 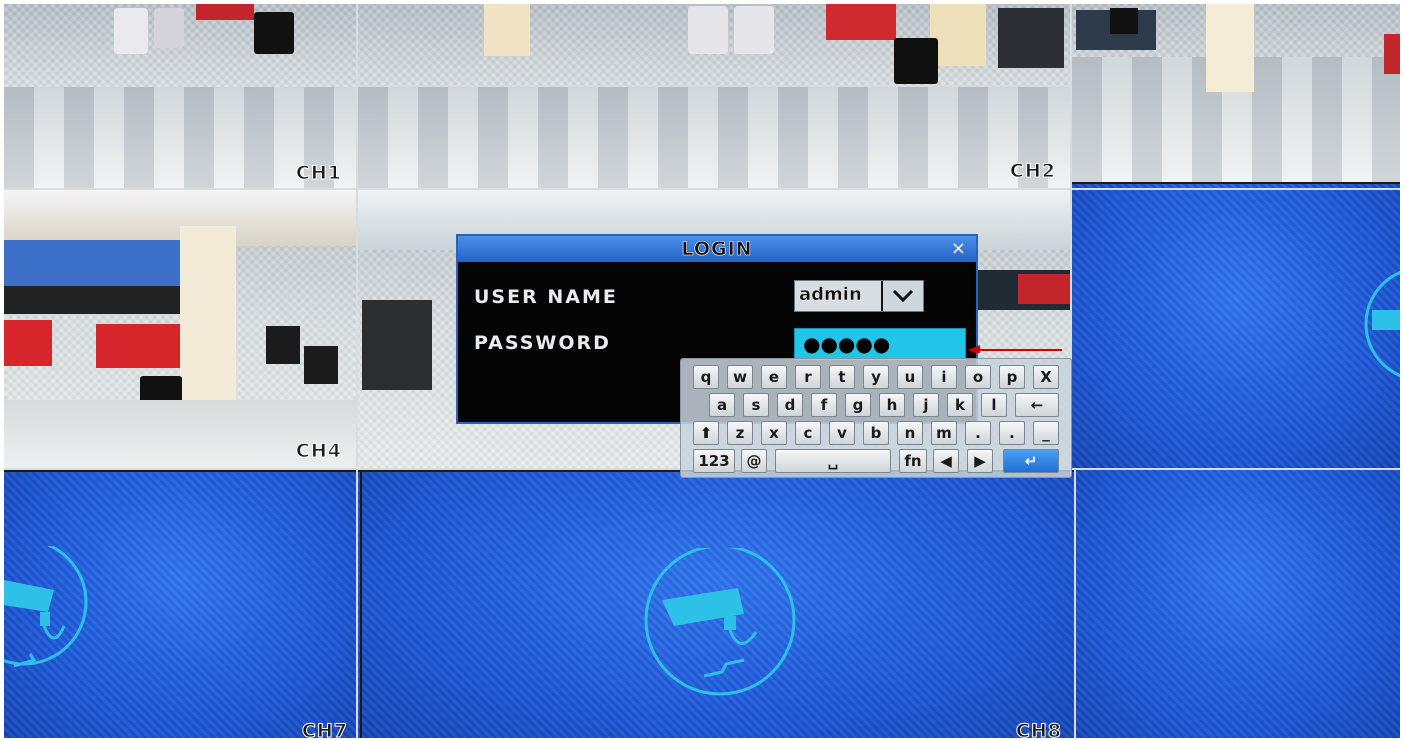 What do you see at coordinates (980, 461) in the screenshot?
I see `arrow-right-icon: ▶` at bounding box center [980, 461].